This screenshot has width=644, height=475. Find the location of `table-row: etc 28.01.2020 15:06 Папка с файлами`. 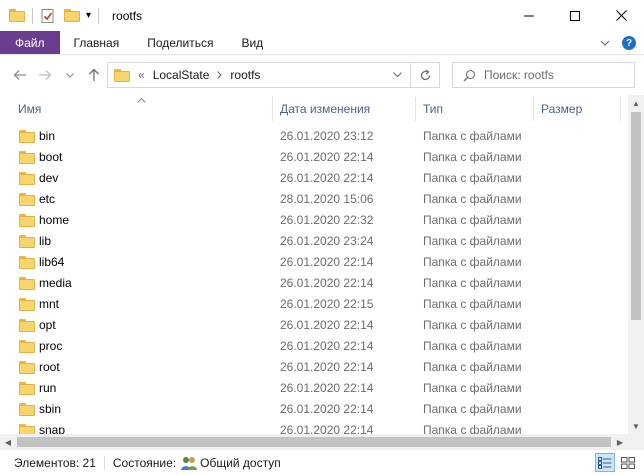

table-row: etc 28.01.2020 15:06 Папка с файлами is located at coordinates (315, 199).